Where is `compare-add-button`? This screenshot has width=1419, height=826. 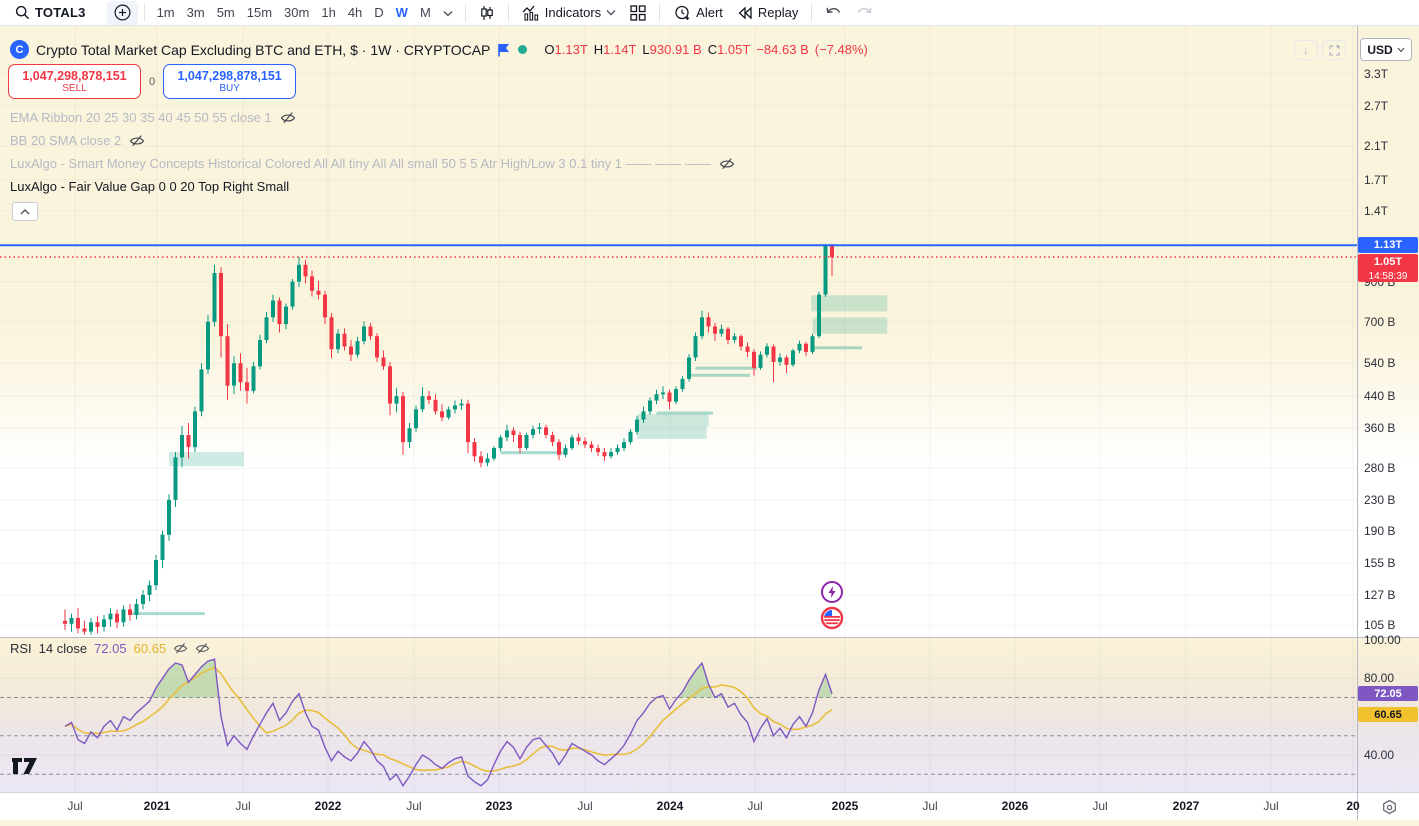
compare-add-button is located at coordinates (122, 12).